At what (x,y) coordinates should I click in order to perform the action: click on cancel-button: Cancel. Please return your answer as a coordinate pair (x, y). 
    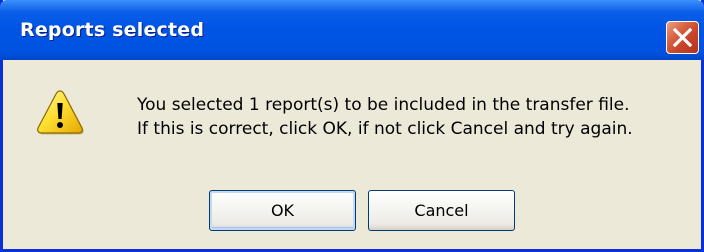
    Looking at the image, I should click on (441, 210).